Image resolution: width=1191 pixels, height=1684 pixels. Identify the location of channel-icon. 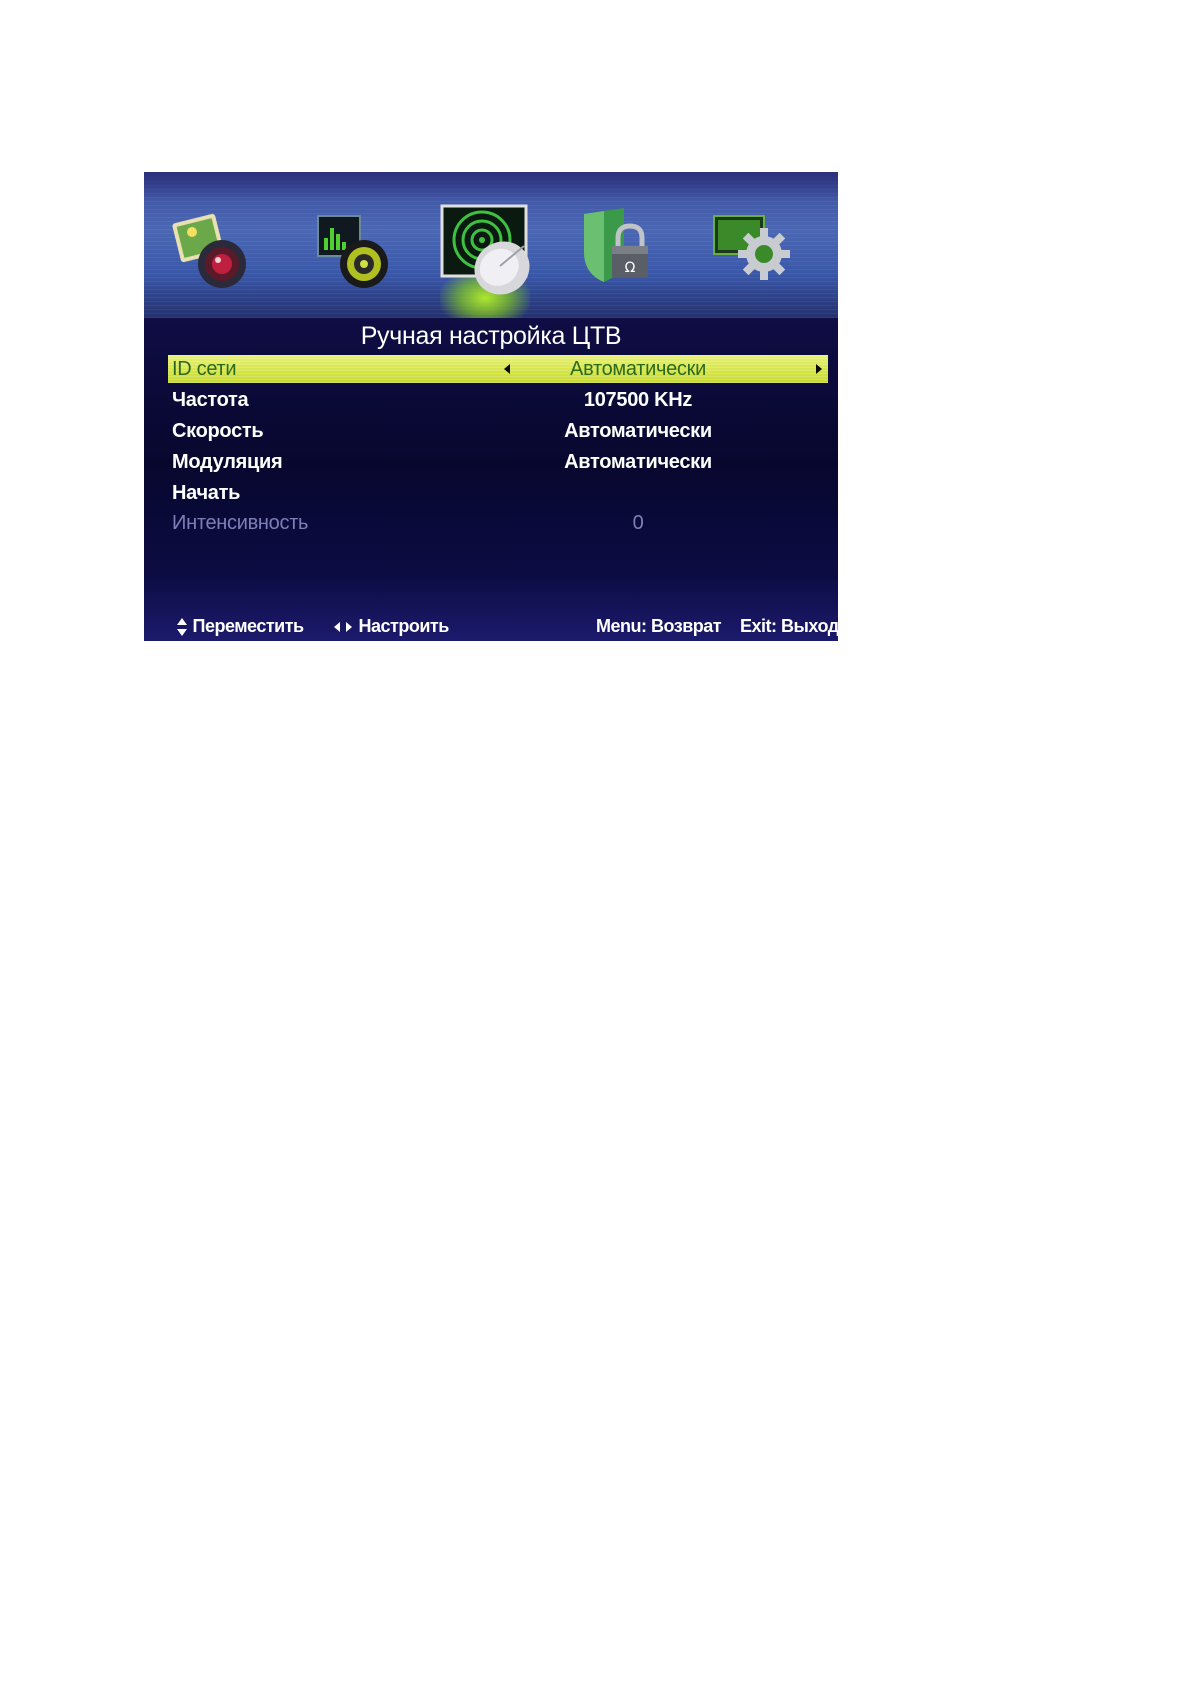
(489, 251).